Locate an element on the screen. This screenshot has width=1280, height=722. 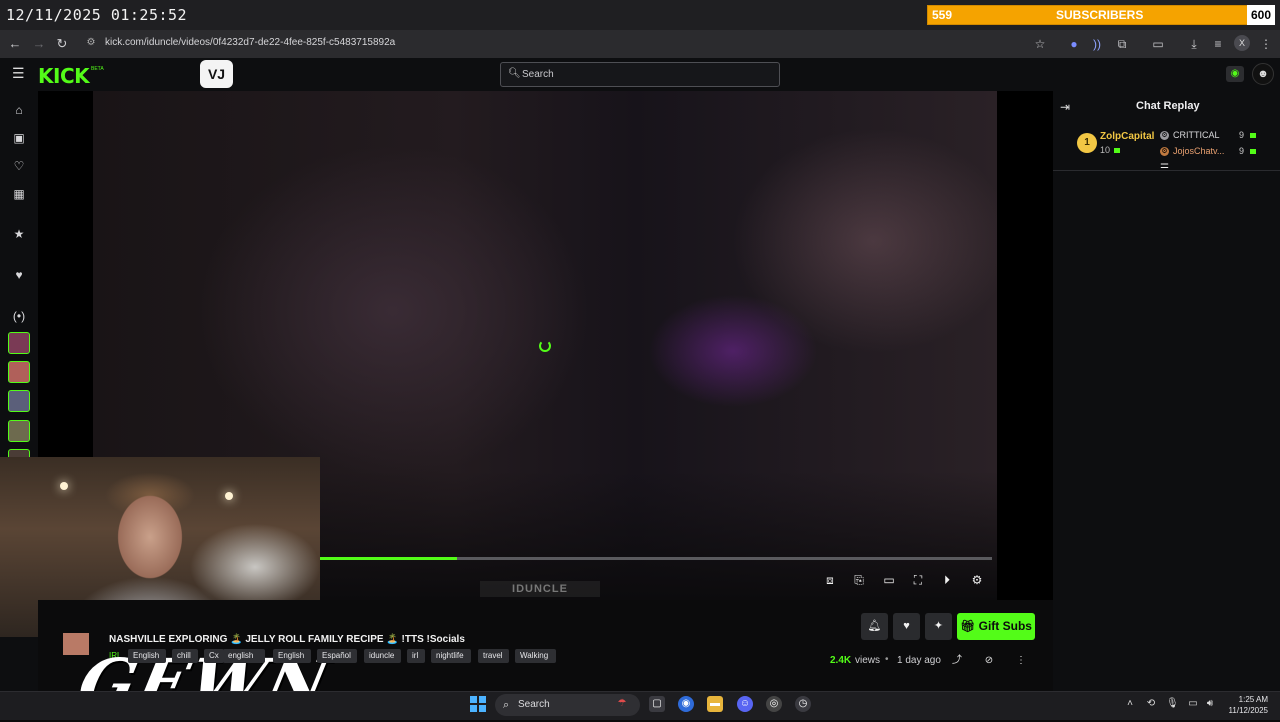
sparkle-button: ✦ is located at coordinates (938, 626).